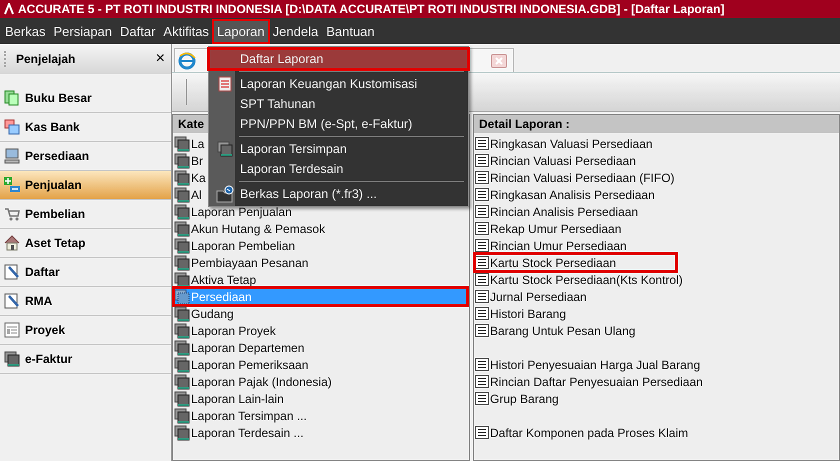  What do you see at coordinates (656, 124) in the screenshot?
I see `pane-header: Detail Laporan :` at bounding box center [656, 124].